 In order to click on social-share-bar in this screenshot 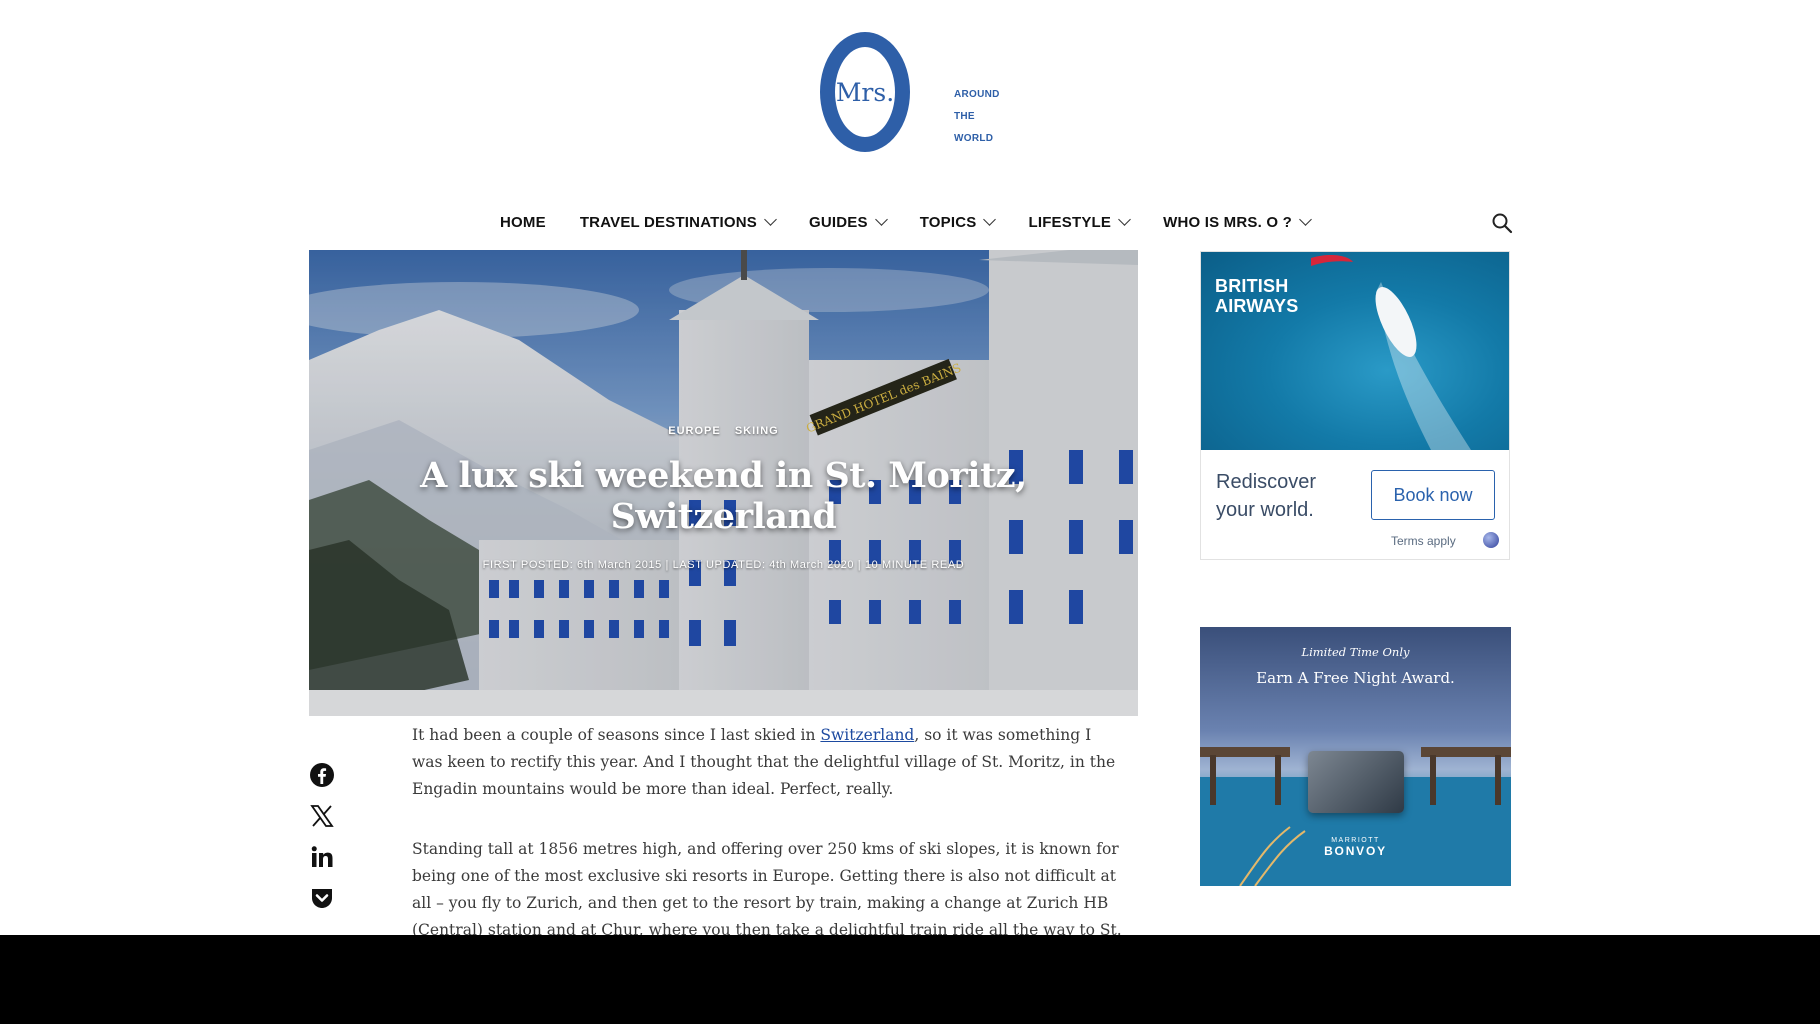, I will do `click(322, 844)`.